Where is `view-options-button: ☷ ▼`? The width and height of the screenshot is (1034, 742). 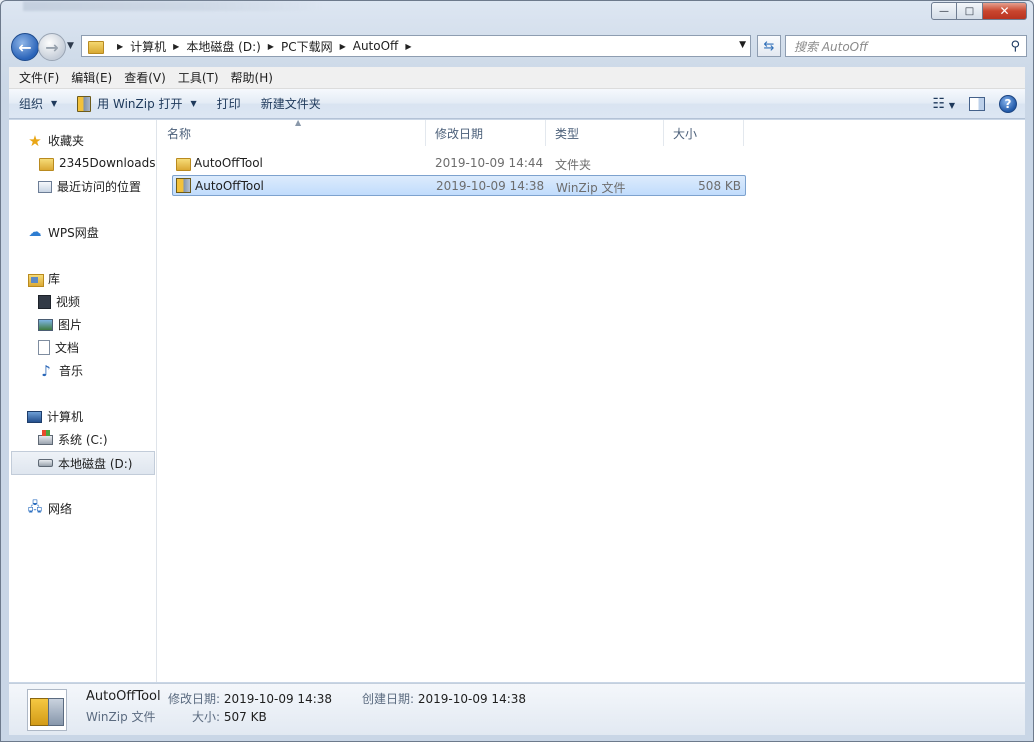 view-options-button: ☷ ▼ is located at coordinates (943, 104).